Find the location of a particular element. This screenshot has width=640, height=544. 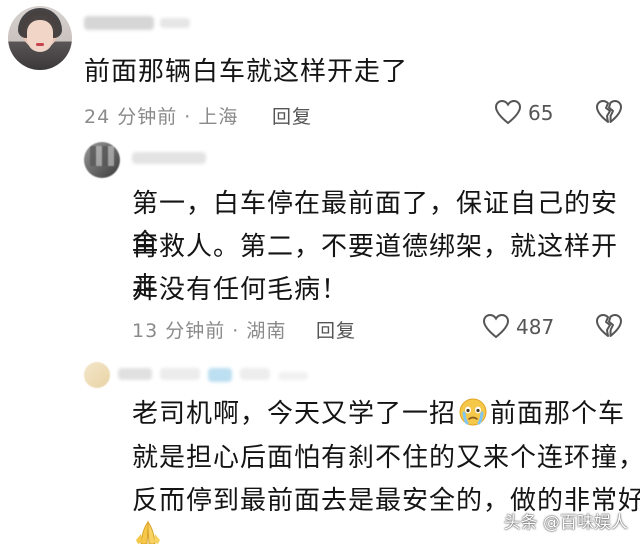

username-redacted-extra is located at coordinates (175, 23).